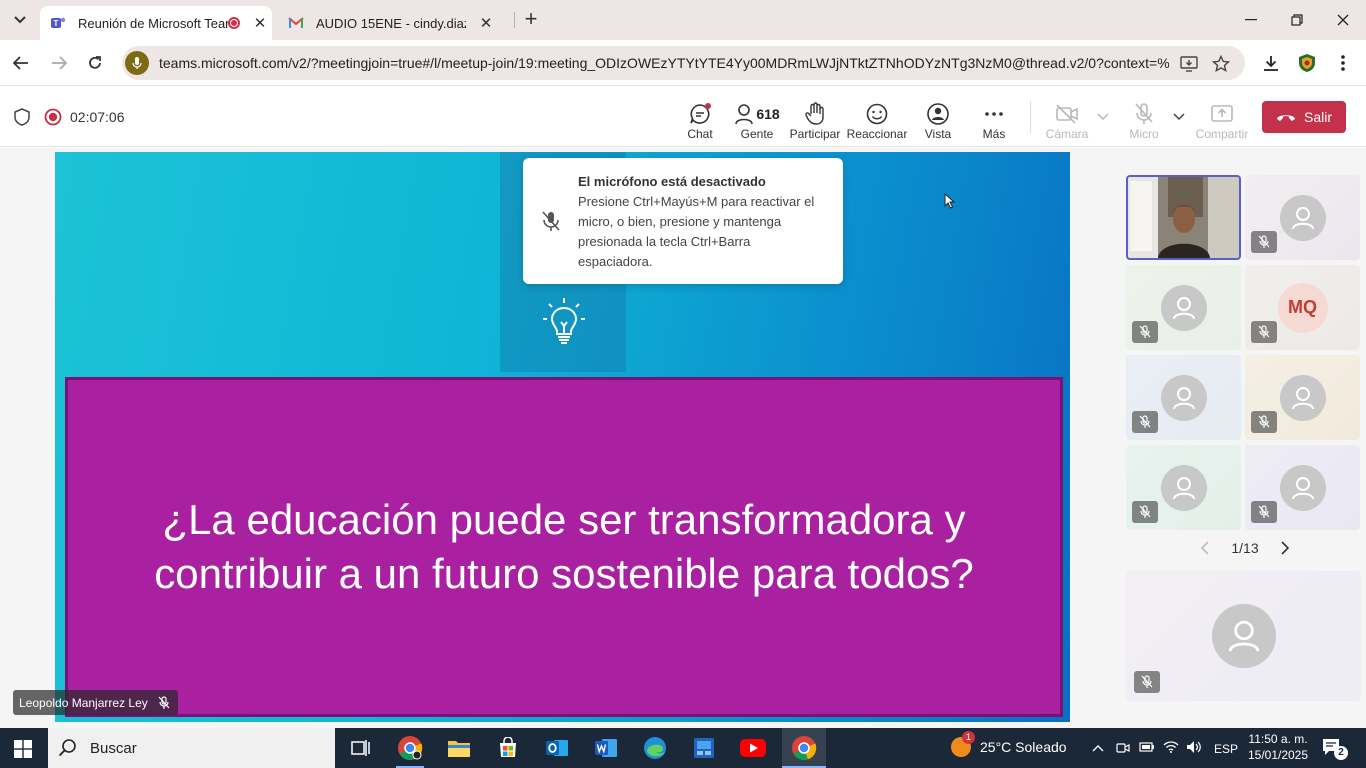 The image size is (1366, 768). I want to click on taskbar-app-blue, so click(704, 748).